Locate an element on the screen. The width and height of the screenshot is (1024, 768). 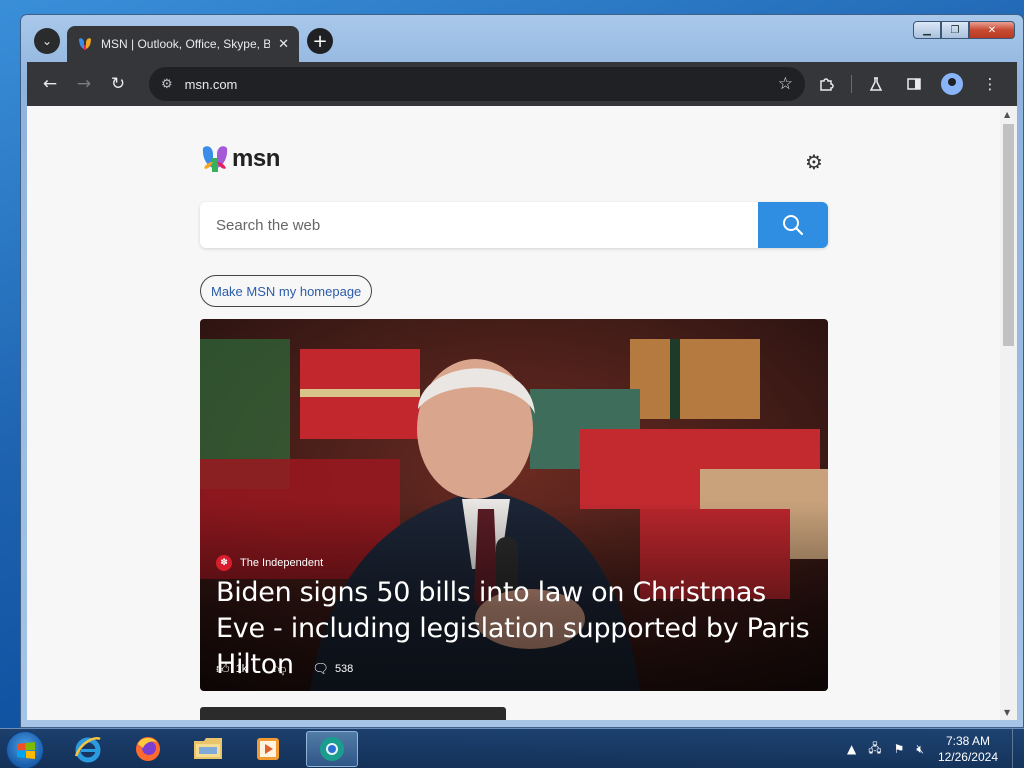
side-panel-icon is located at coordinates (914, 84).